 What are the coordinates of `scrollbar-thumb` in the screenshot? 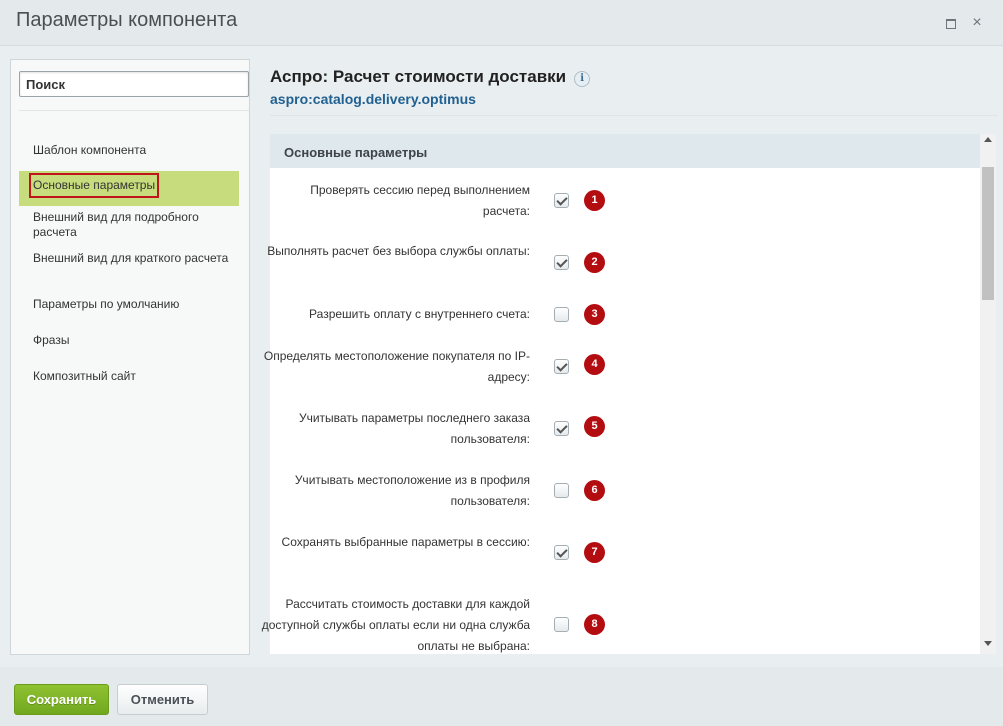 It's located at (988, 233).